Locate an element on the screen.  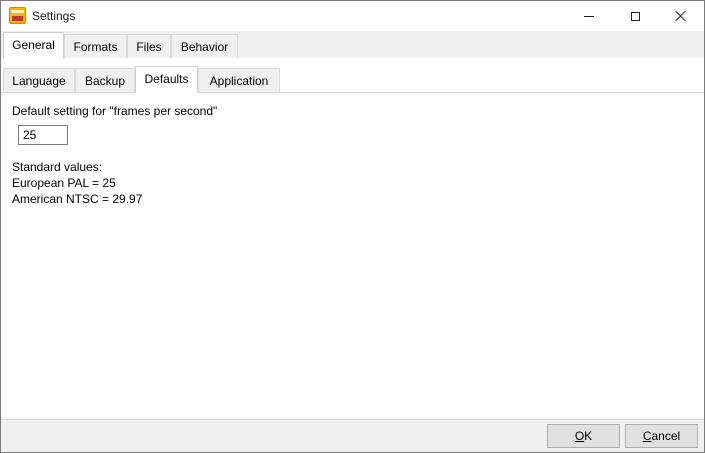
cancel-button: Cancel is located at coordinates (661, 436).